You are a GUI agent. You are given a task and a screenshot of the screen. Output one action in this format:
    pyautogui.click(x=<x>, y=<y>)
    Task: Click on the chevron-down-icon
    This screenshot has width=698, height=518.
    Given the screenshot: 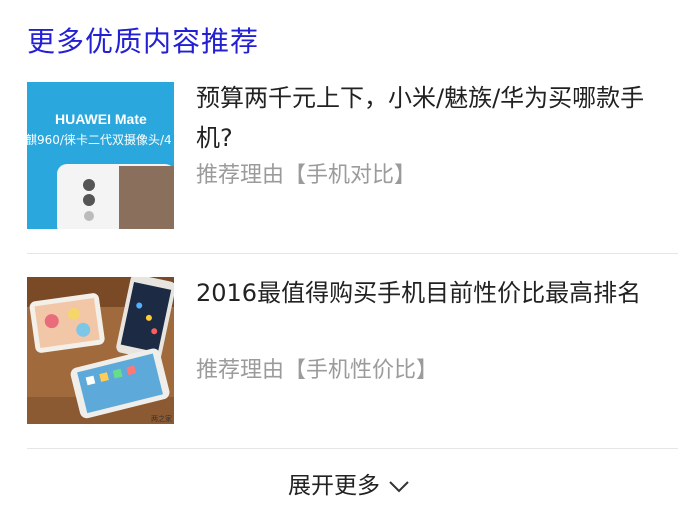 What is the action you would take?
    pyautogui.click(x=399, y=486)
    